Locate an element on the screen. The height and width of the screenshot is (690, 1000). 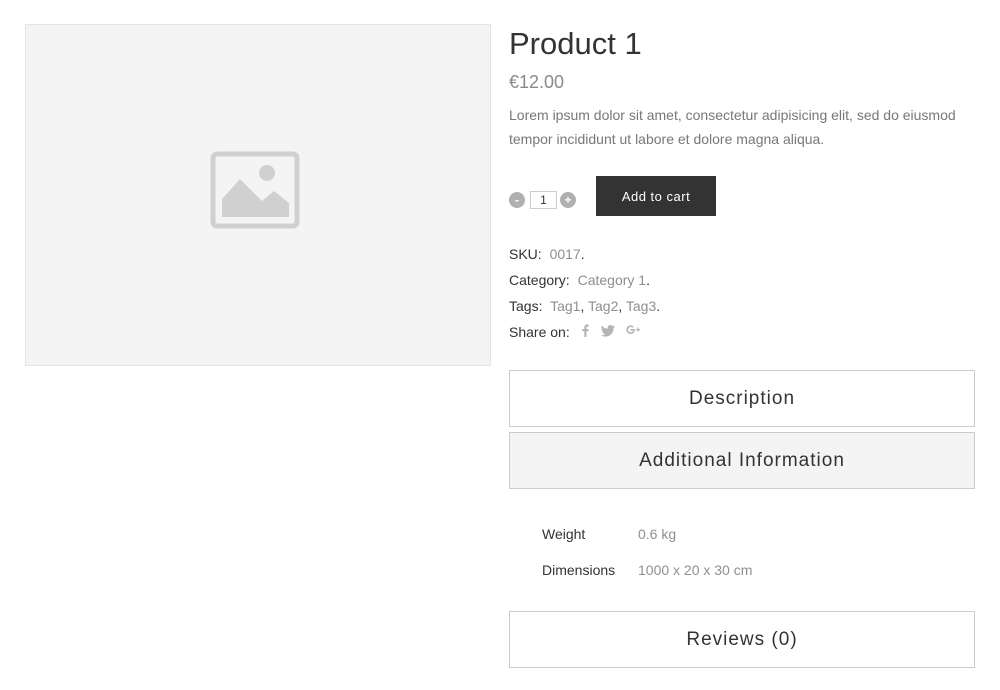
attribute-name: Weight is located at coordinates (564, 534).